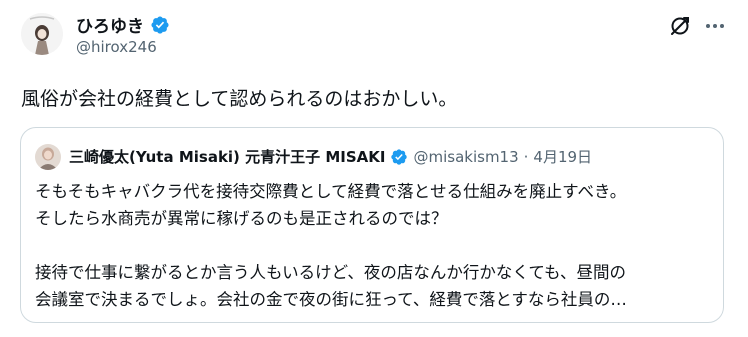  I want to click on quoted-date: 4月19日, so click(562, 156).